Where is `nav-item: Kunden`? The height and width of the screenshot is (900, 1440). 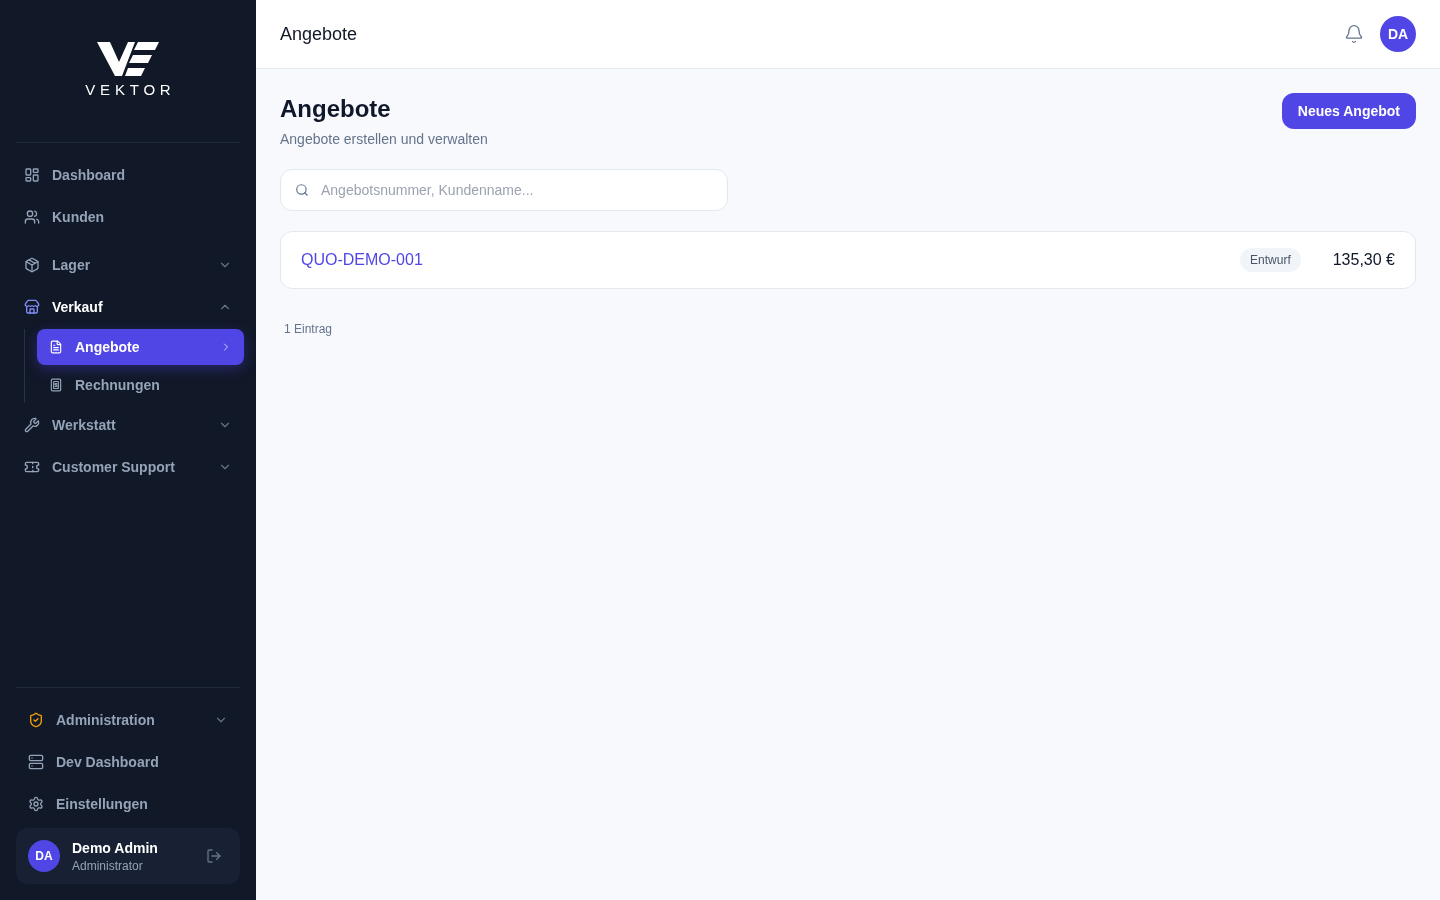 nav-item: Kunden is located at coordinates (128, 217).